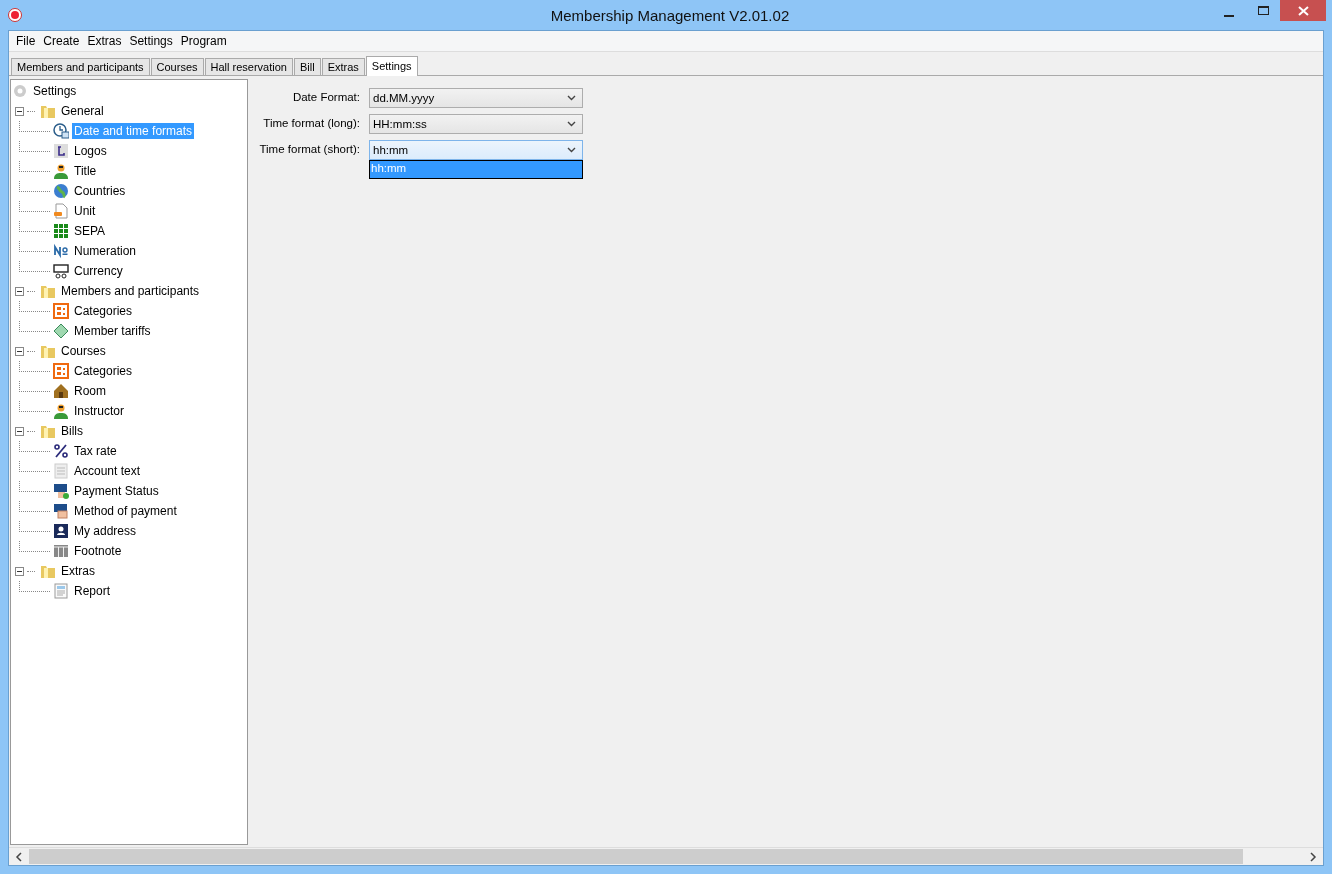 The width and height of the screenshot is (1332, 874). What do you see at coordinates (1229, 15) in the screenshot?
I see `minimize-icon` at bounding box center [1229, 15].